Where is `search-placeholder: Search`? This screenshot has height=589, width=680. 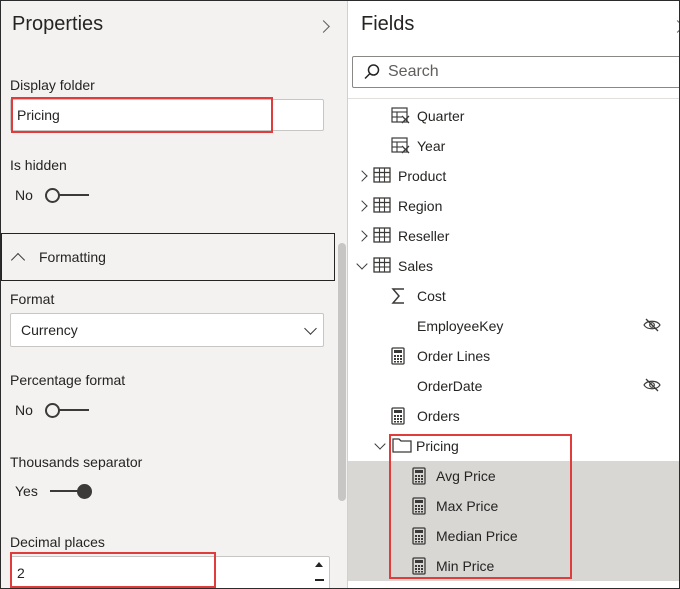 search-placeholder: Search is located at coordinates (413, 71).